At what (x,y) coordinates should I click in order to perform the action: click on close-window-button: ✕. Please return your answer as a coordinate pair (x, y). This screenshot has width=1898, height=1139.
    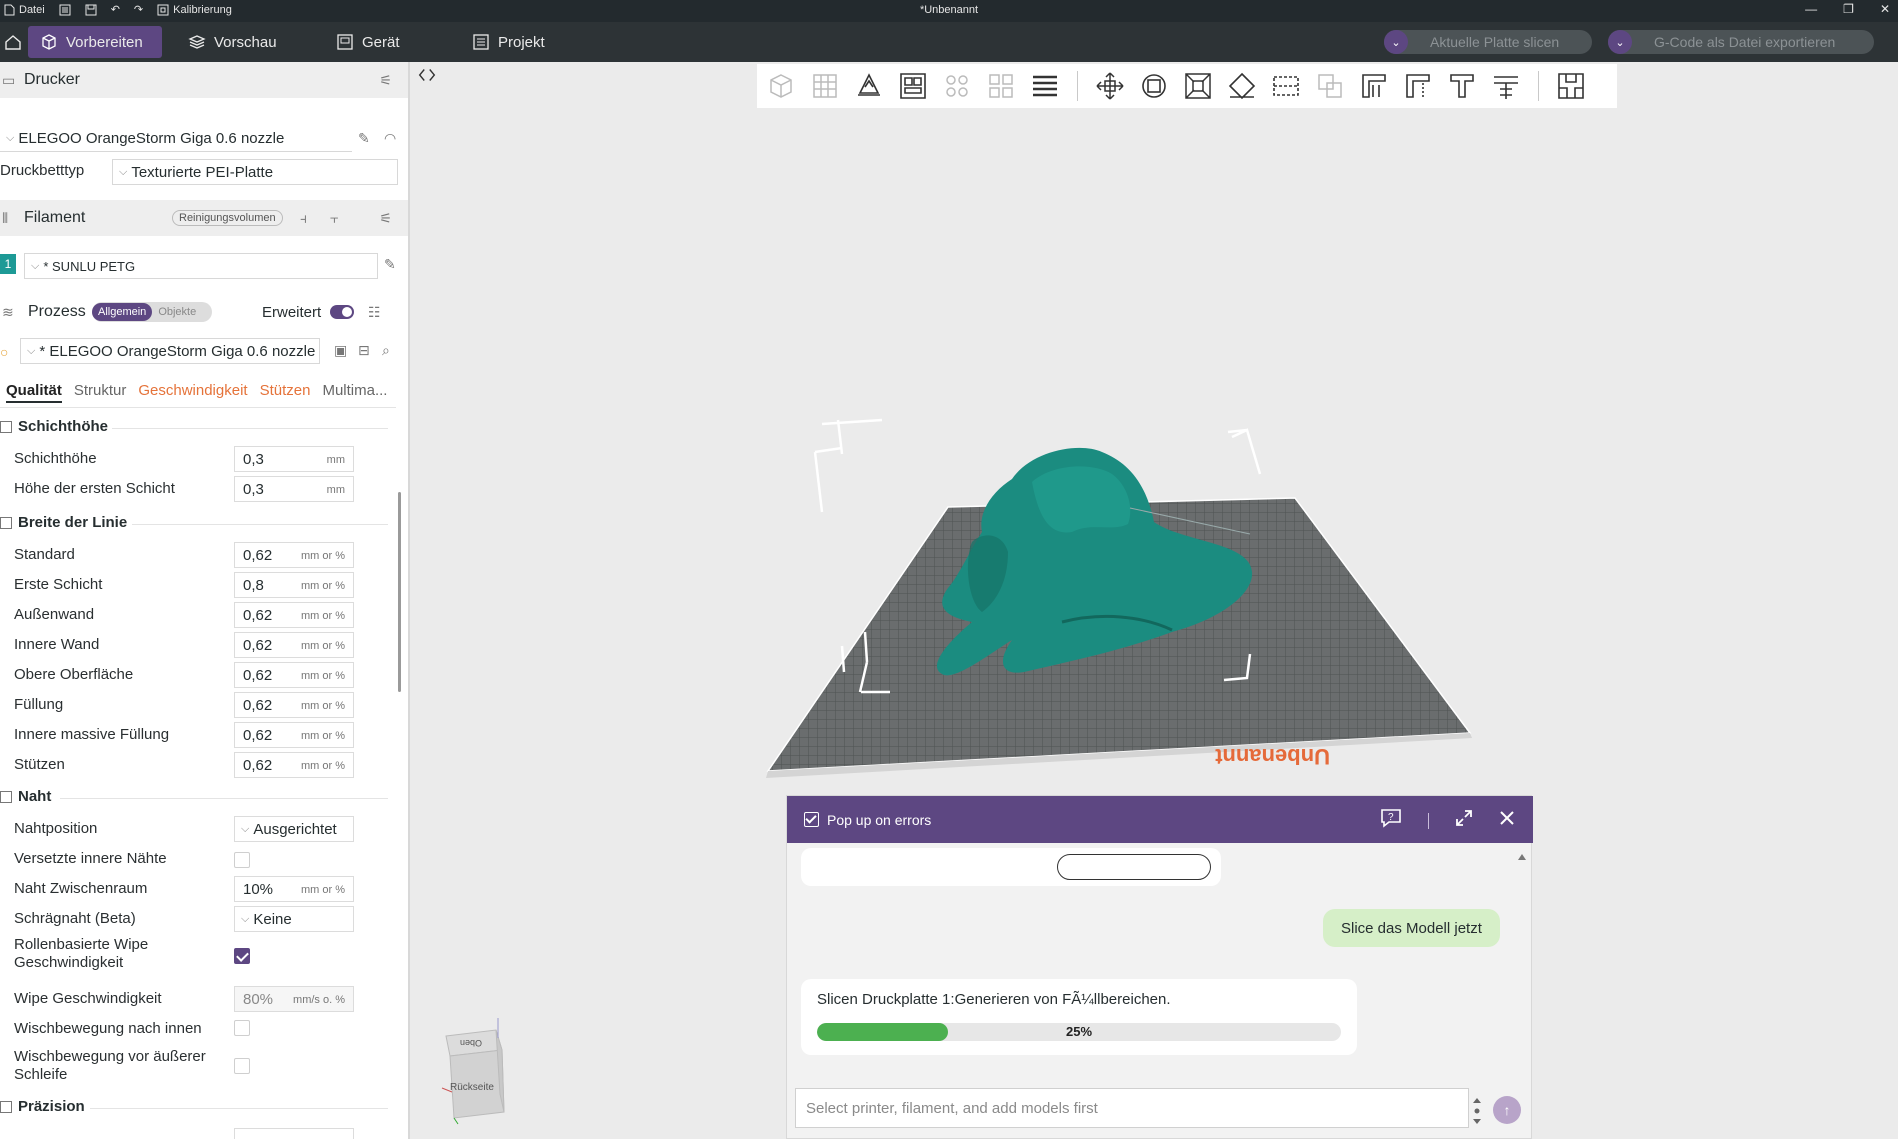
    Looking at the image, I should click on (1885, 9).